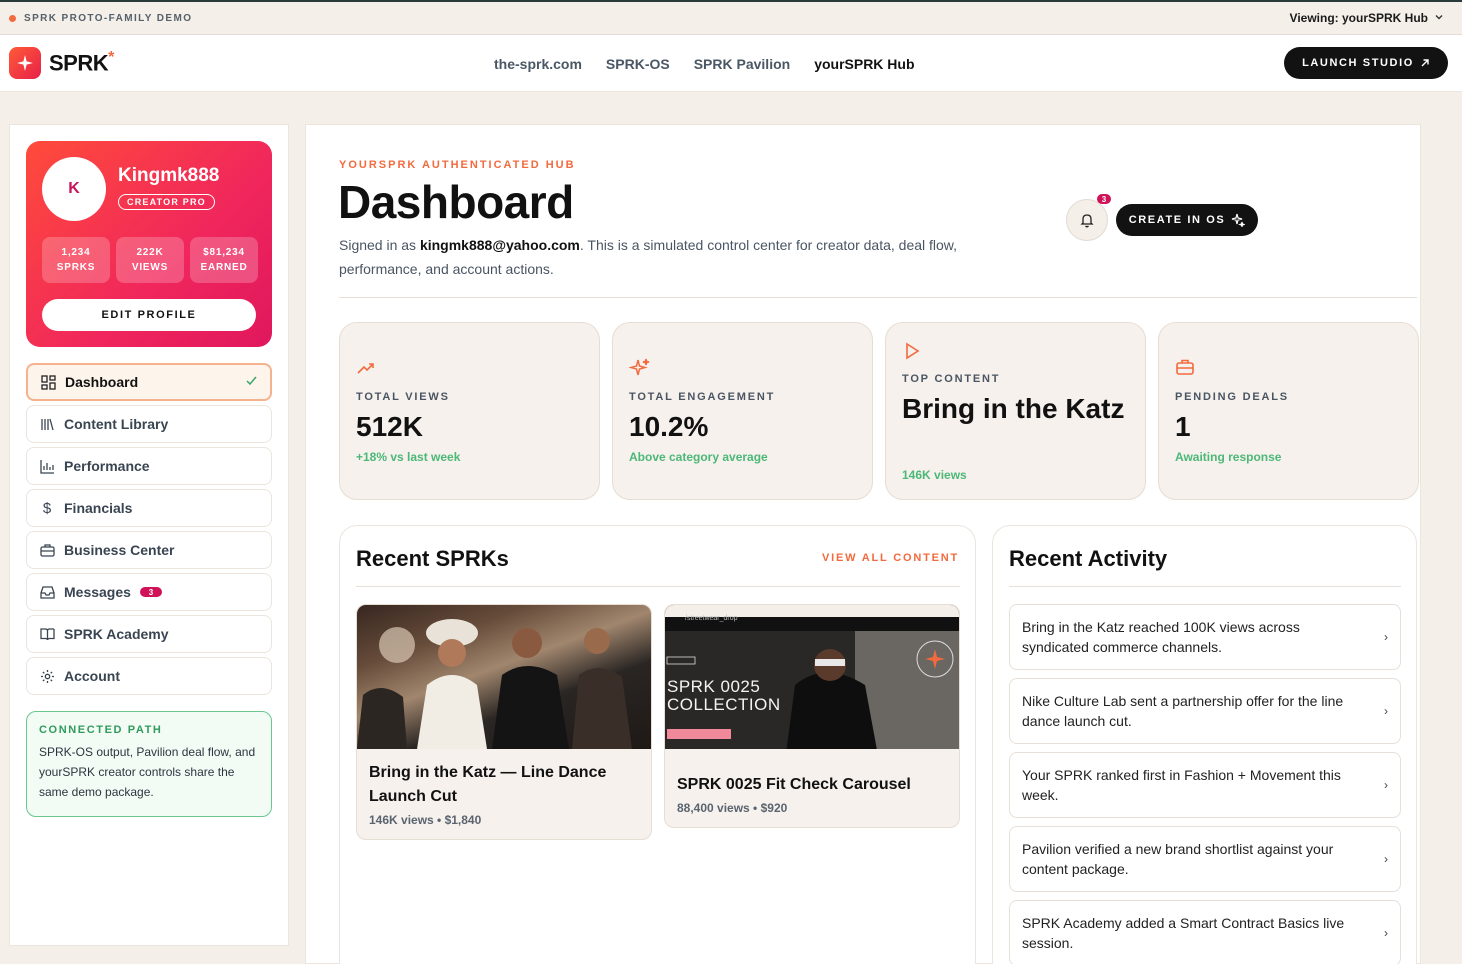 The height and width of the screenshot is (964, 1462). What do you see at coordinates (912, 351) in the screenshot?
I see `play-icon` at bounding box center [912, 351].